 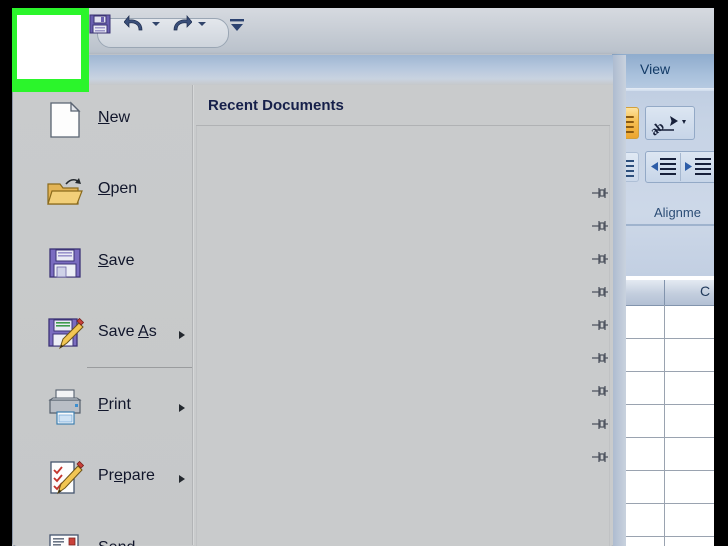 I want to click on quick-access-toolbar, so click(x=363, y=31).